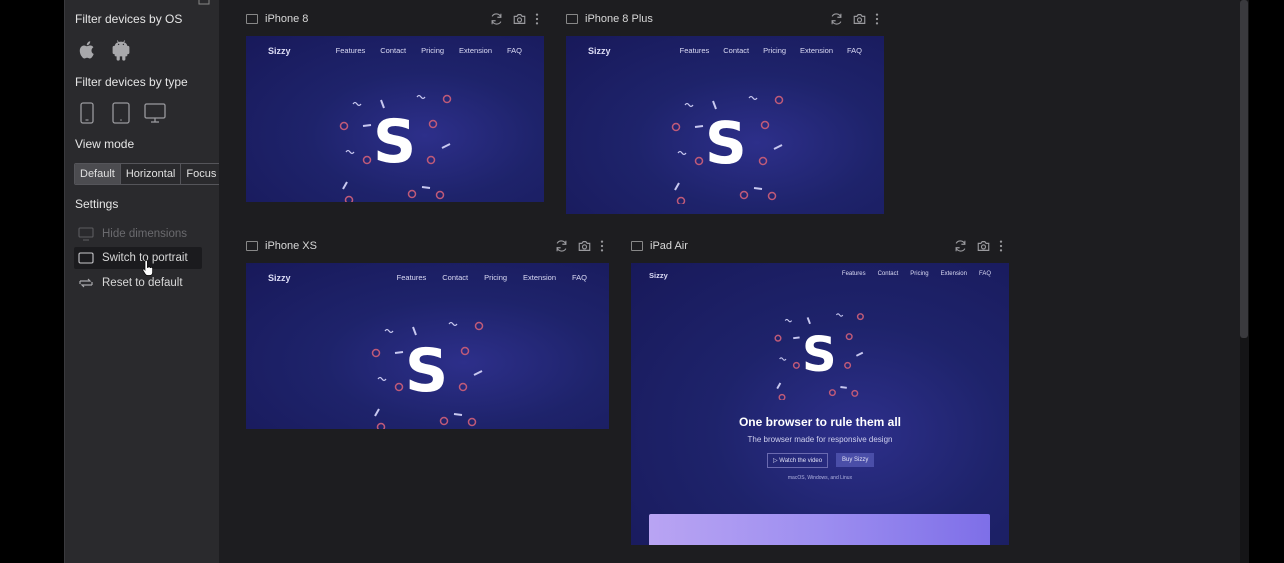  What do you see at coordinates (291, 246) in the screenshot?
I see `device-title: iPhone XS` at bounding box center [291, 246].